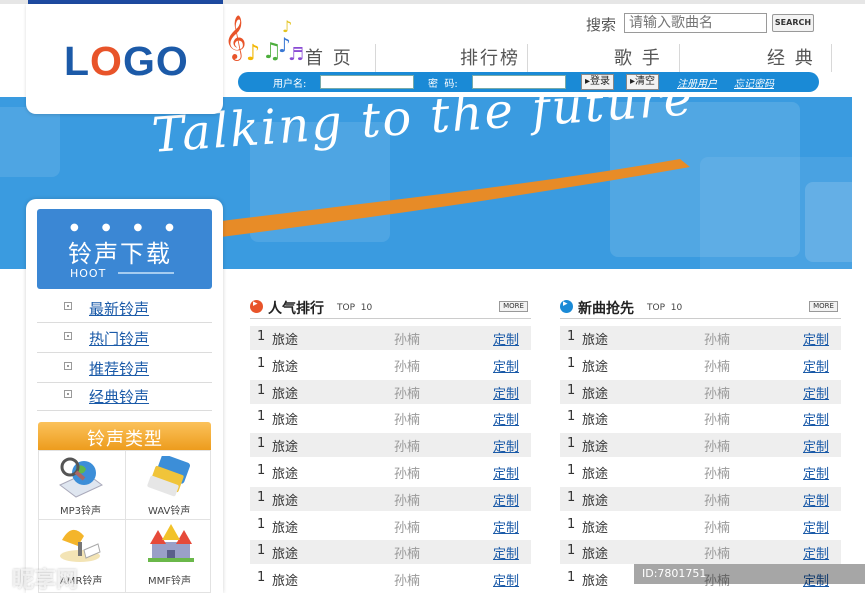 The height and width of the screenshot is (593, 865). Describe the element at coordinates (126, 61) in the screenshot. I see `logo: LOGO` at that location.